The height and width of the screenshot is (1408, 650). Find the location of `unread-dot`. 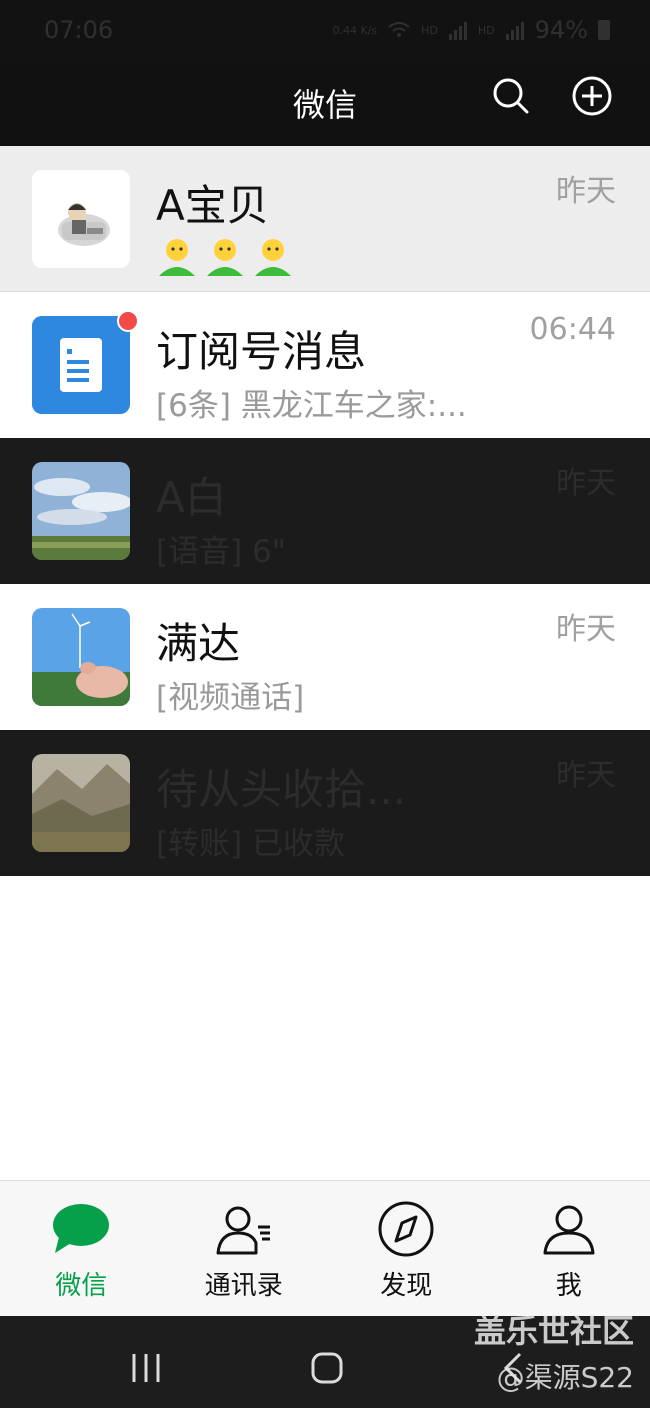

unread-dot is located at coordinates (128, 321).